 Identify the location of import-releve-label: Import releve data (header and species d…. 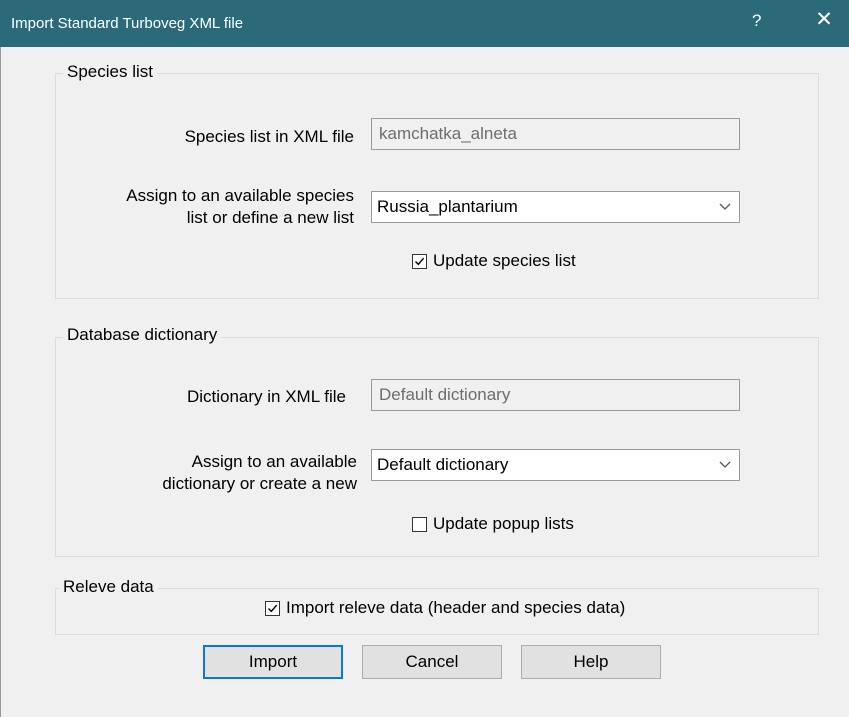
(456, 607).